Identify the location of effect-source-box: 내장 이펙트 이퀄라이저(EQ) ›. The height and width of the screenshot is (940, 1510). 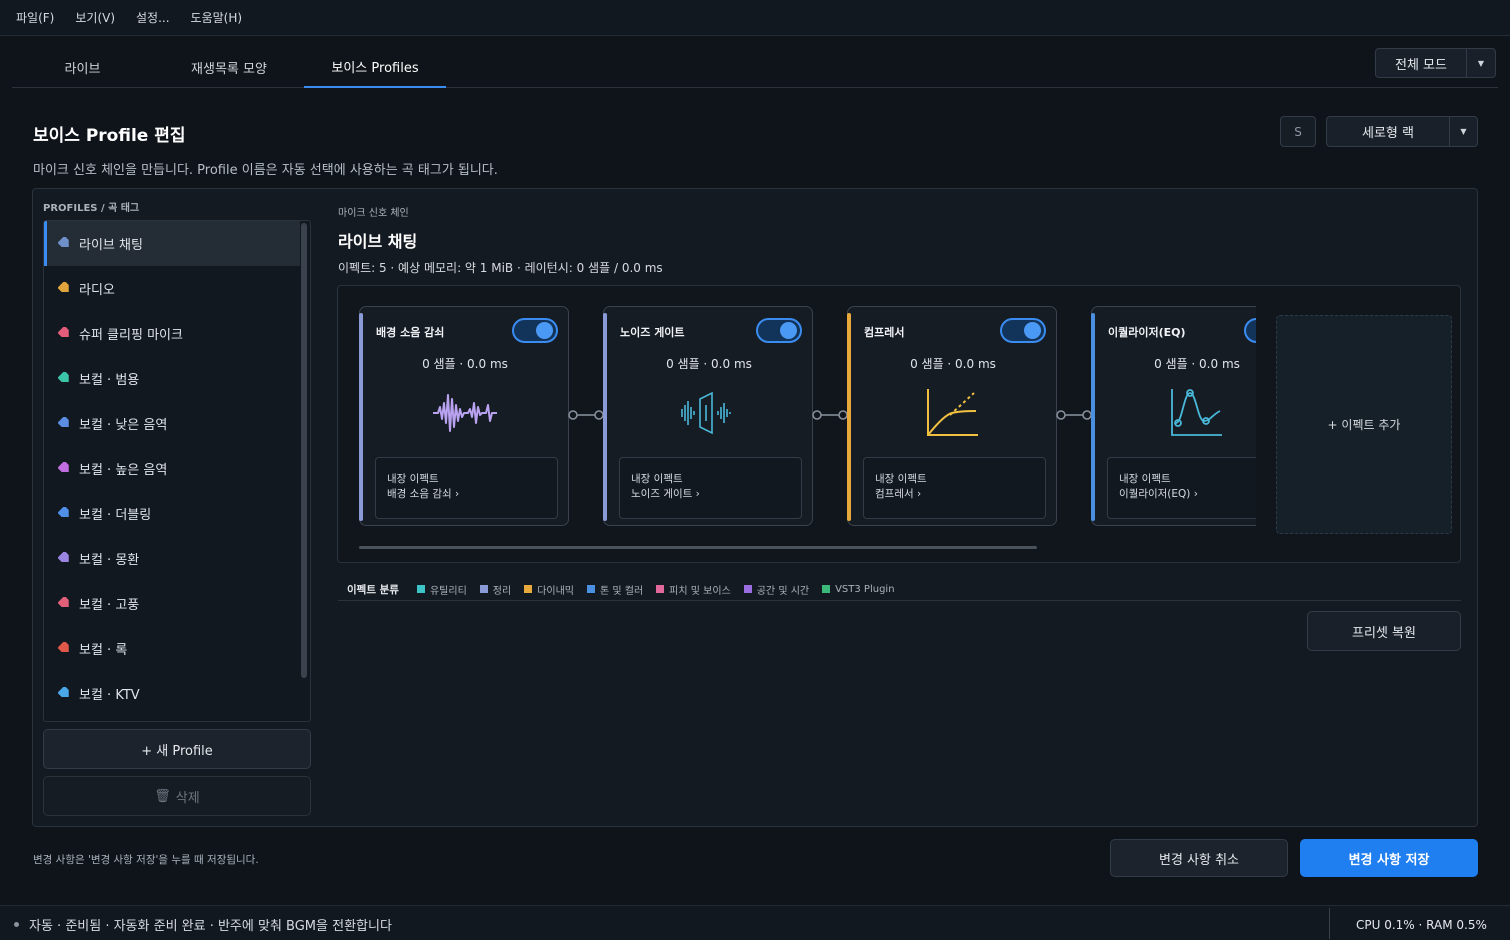
(1181, 488).